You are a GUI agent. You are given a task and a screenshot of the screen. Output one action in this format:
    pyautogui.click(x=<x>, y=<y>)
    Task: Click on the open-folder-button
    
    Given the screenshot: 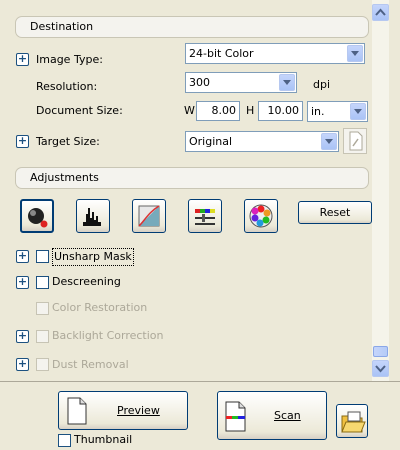 What is the action you would take?
    pyautogui.click(x=352, y=421)
    